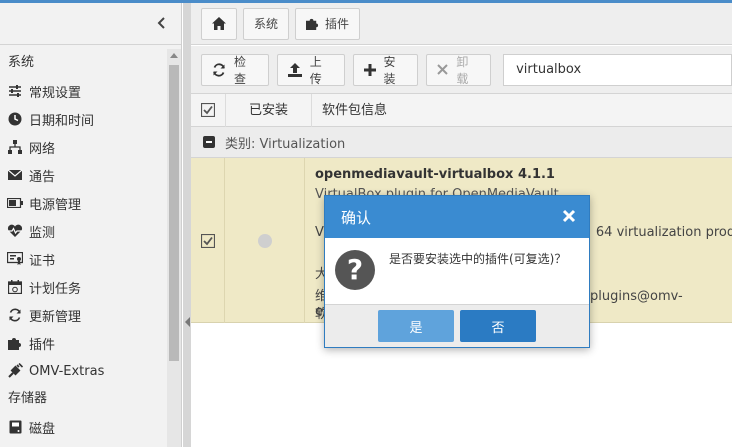 The height and width of the screenshot is (447, 732). Describe the element at coordinates (187, 225) in the screenshot. I see `panel-splitter` at that location.